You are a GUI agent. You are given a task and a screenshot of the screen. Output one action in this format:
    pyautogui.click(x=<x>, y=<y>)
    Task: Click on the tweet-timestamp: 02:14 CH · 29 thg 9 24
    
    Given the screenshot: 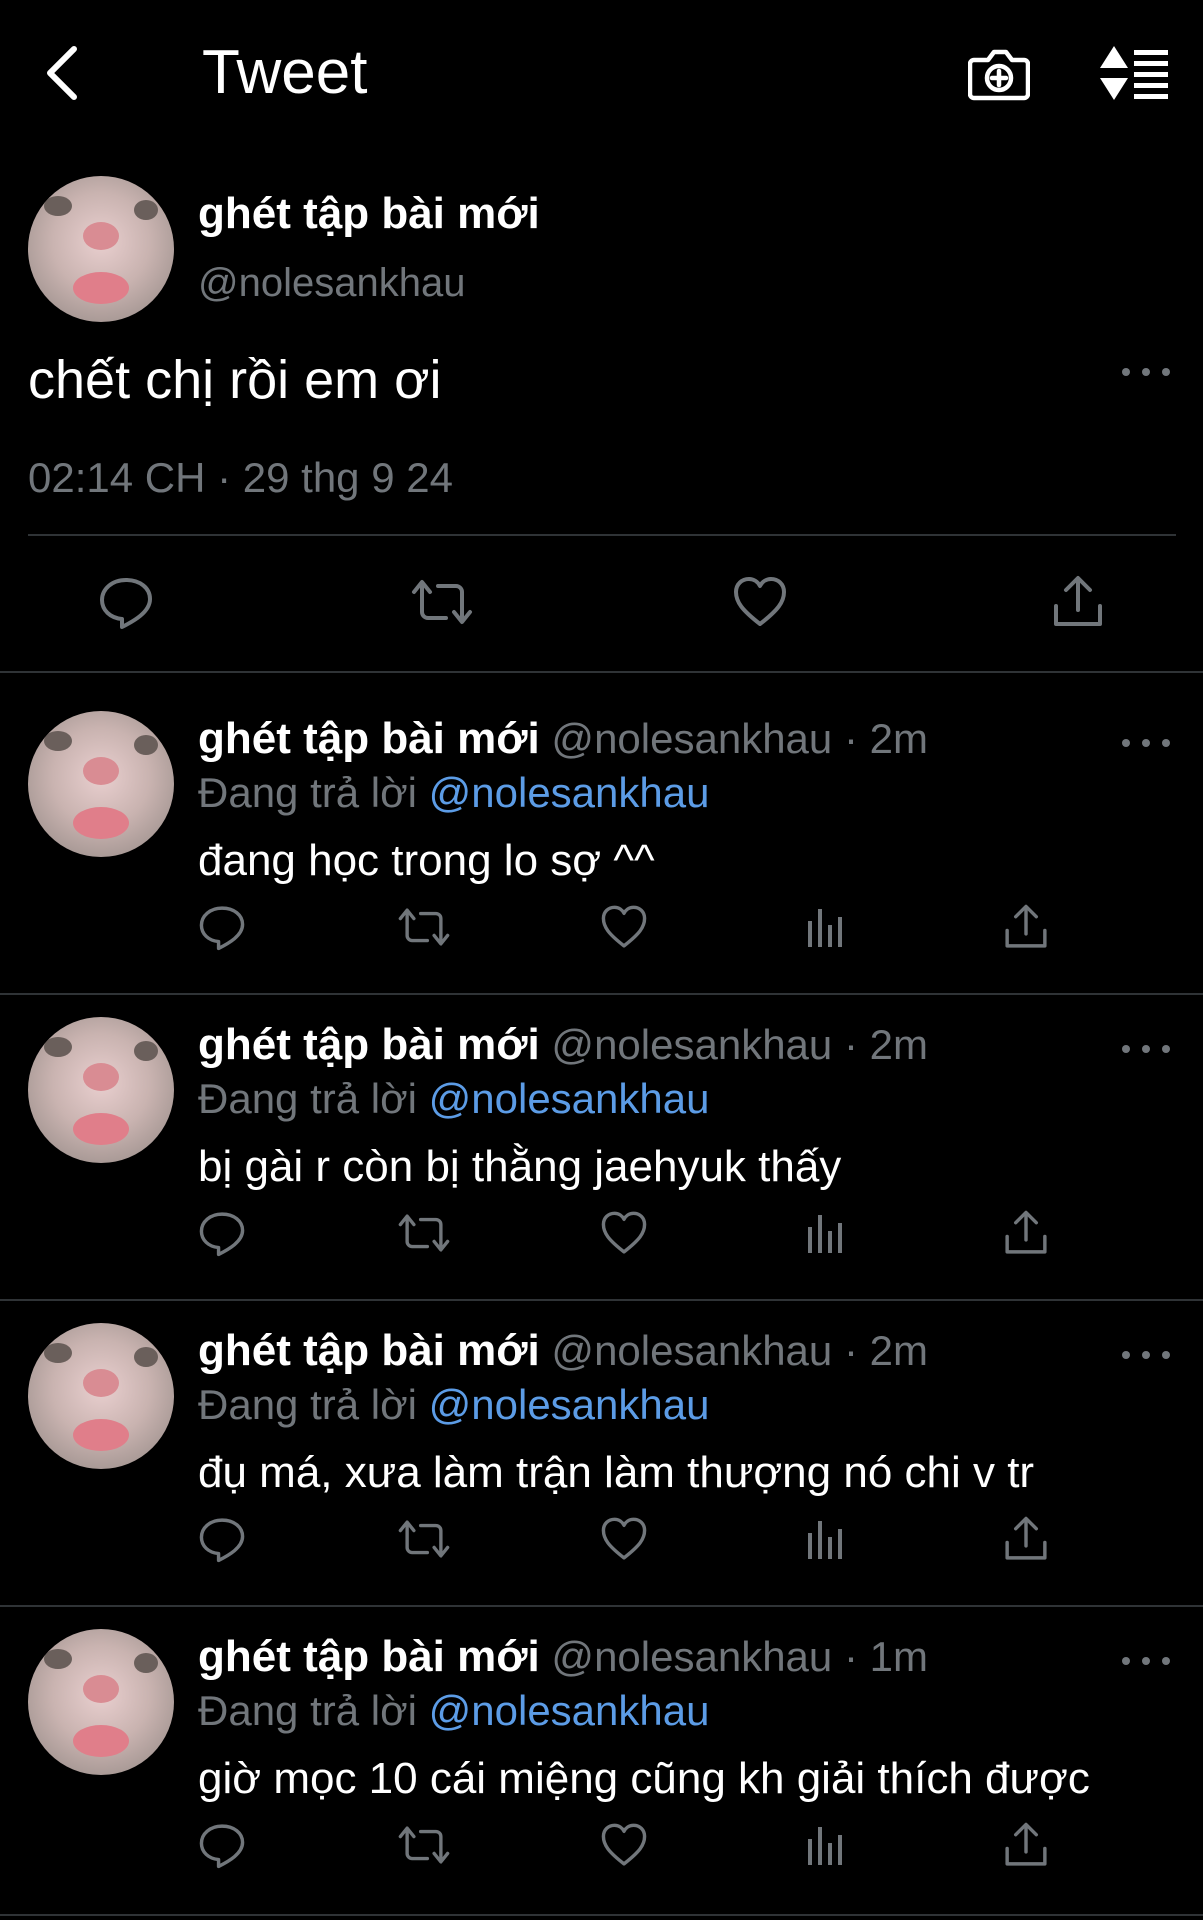 What is the action you would take?
    pyautogui.click(x=240, y=477)
    